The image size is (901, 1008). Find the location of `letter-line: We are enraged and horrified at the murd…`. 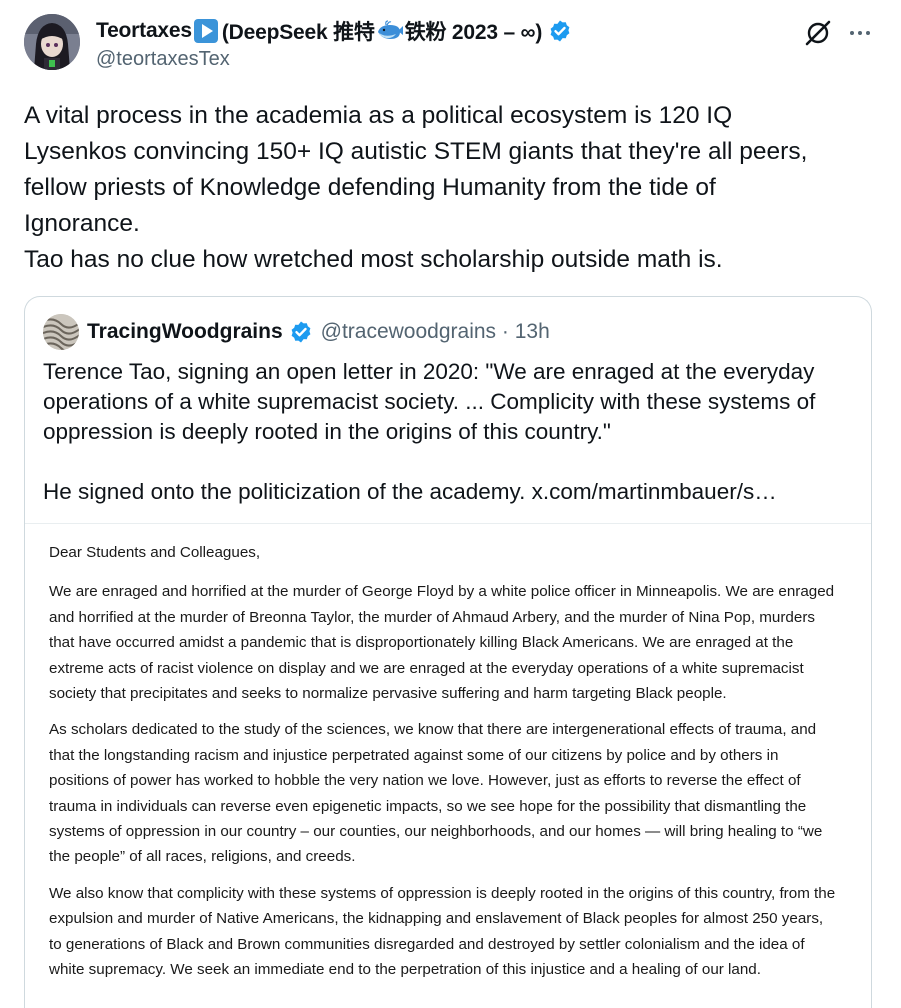

letter-line: We are enraged and horrified at the murd… is located at coordinates (442, 592).